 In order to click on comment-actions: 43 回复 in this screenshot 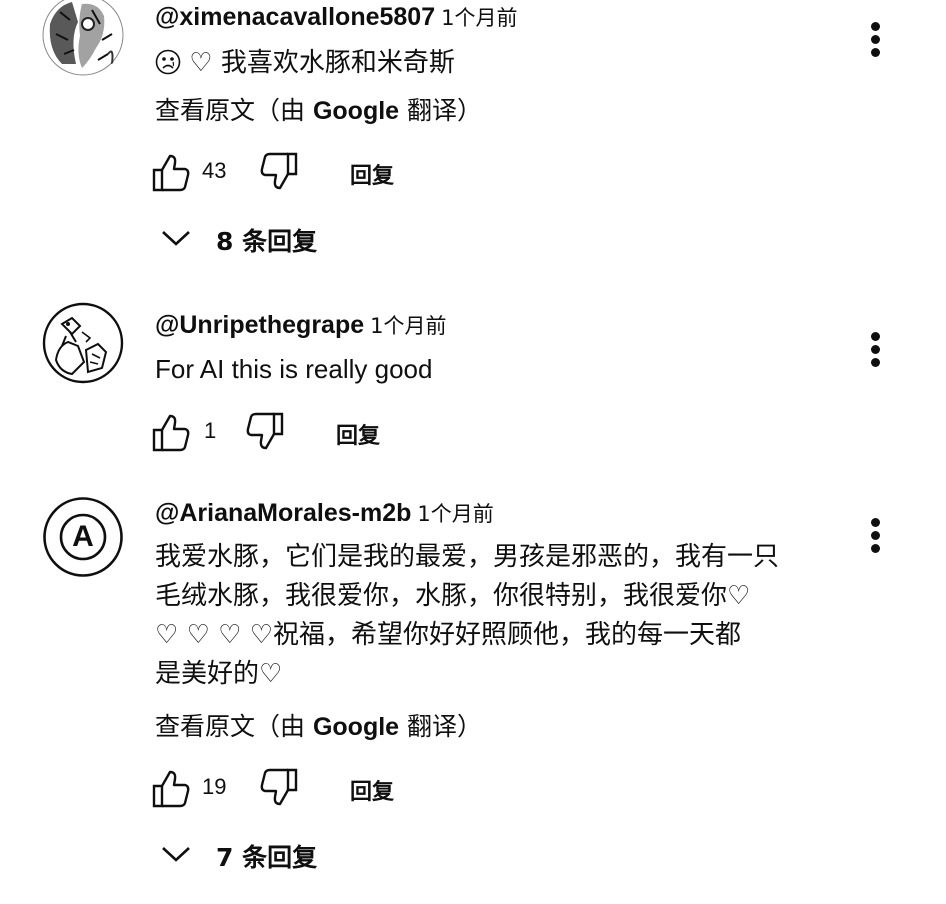, I will do `click(300, 172)`.